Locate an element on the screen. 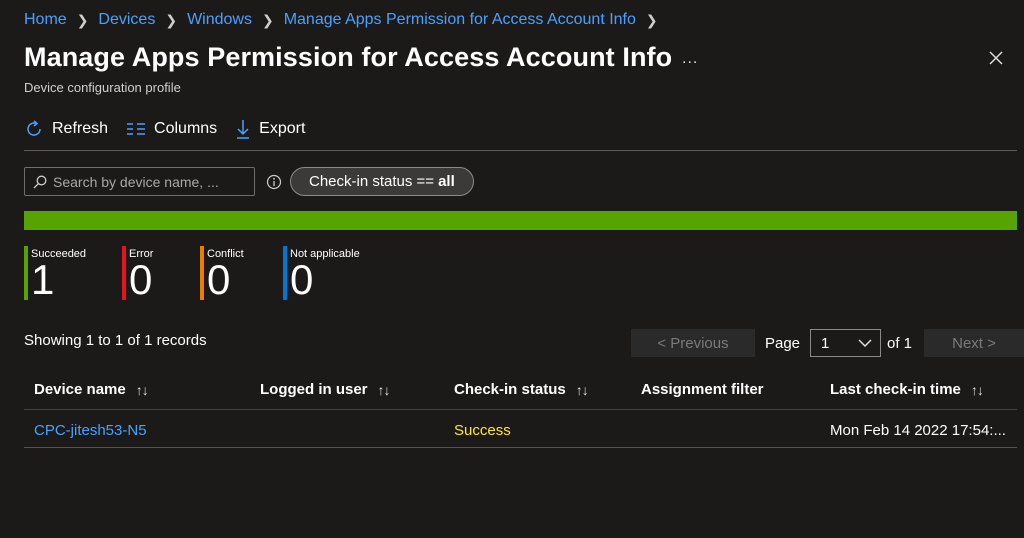 The image size is (1024, 538). stat-bar-conflict is located at coordinates (202, 273).